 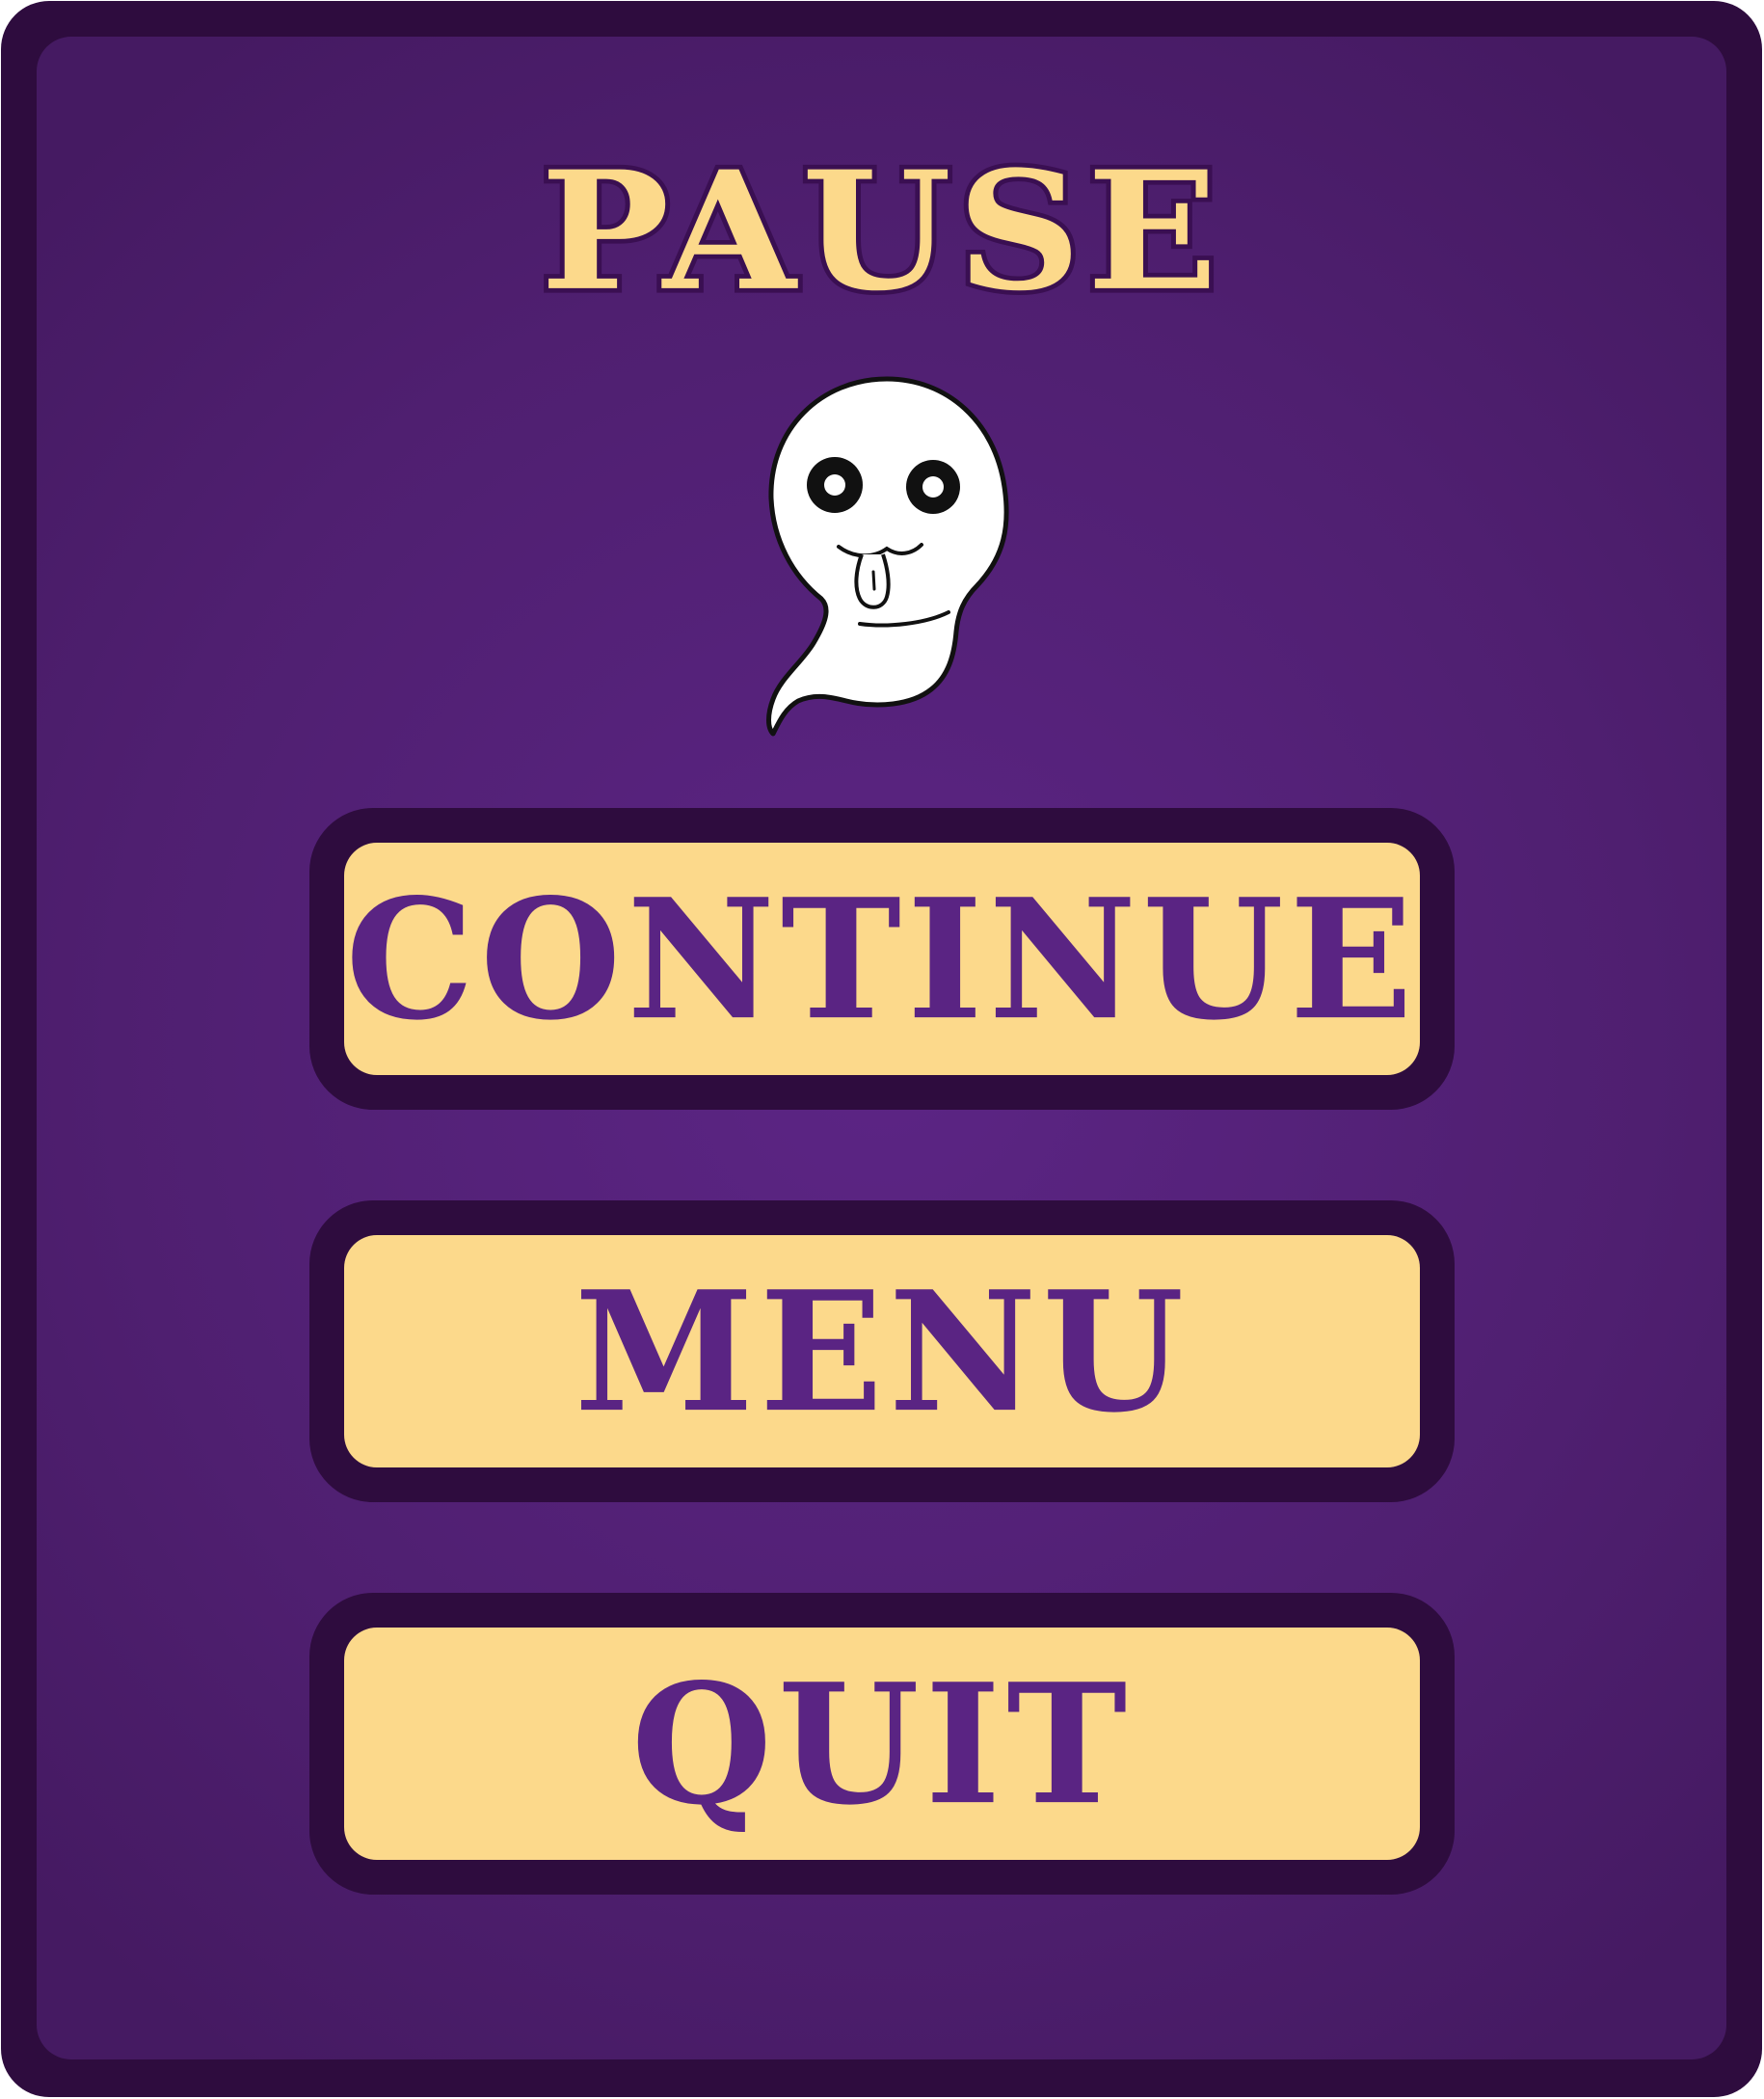 I want to click on menu-button: MENU, so click(x=882, y=1351).